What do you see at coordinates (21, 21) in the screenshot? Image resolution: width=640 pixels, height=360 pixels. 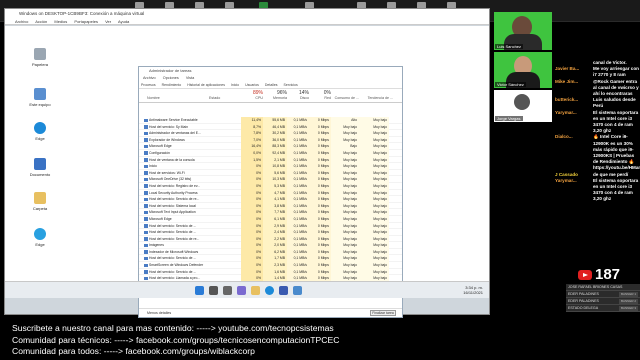 I see `rd-menu-archivo: Archivo` at bounding box center [21, 21].